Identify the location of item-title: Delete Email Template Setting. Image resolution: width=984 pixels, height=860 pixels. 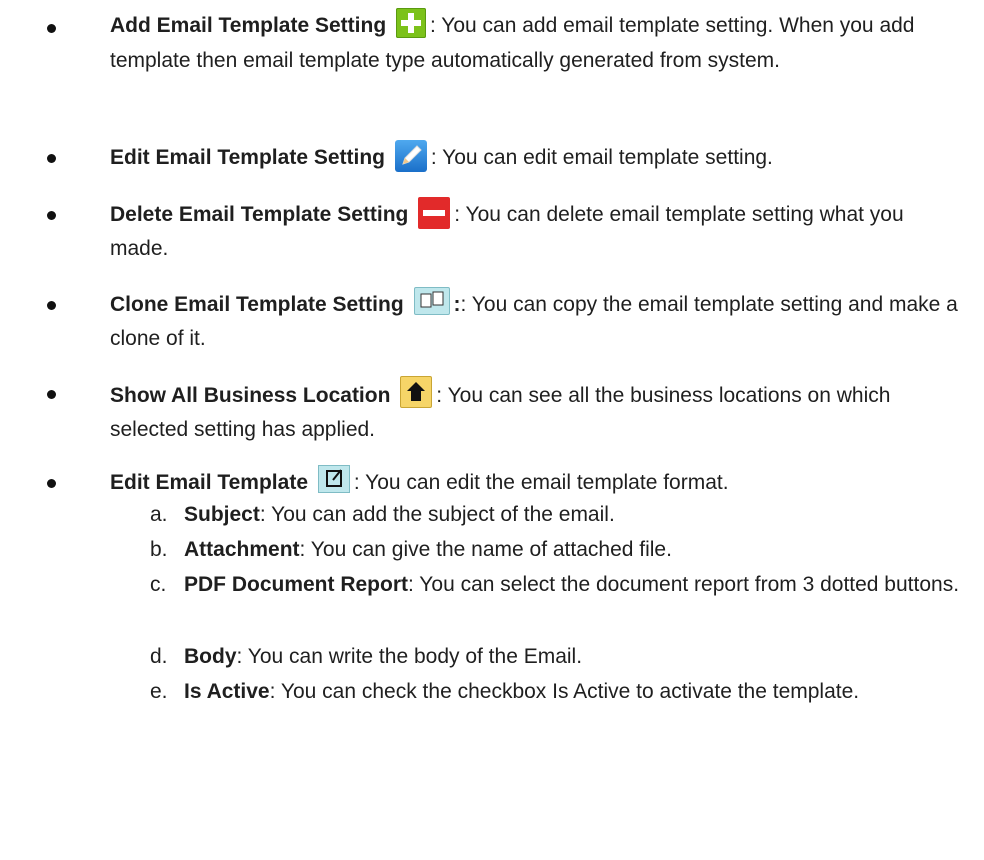
(259, 214).